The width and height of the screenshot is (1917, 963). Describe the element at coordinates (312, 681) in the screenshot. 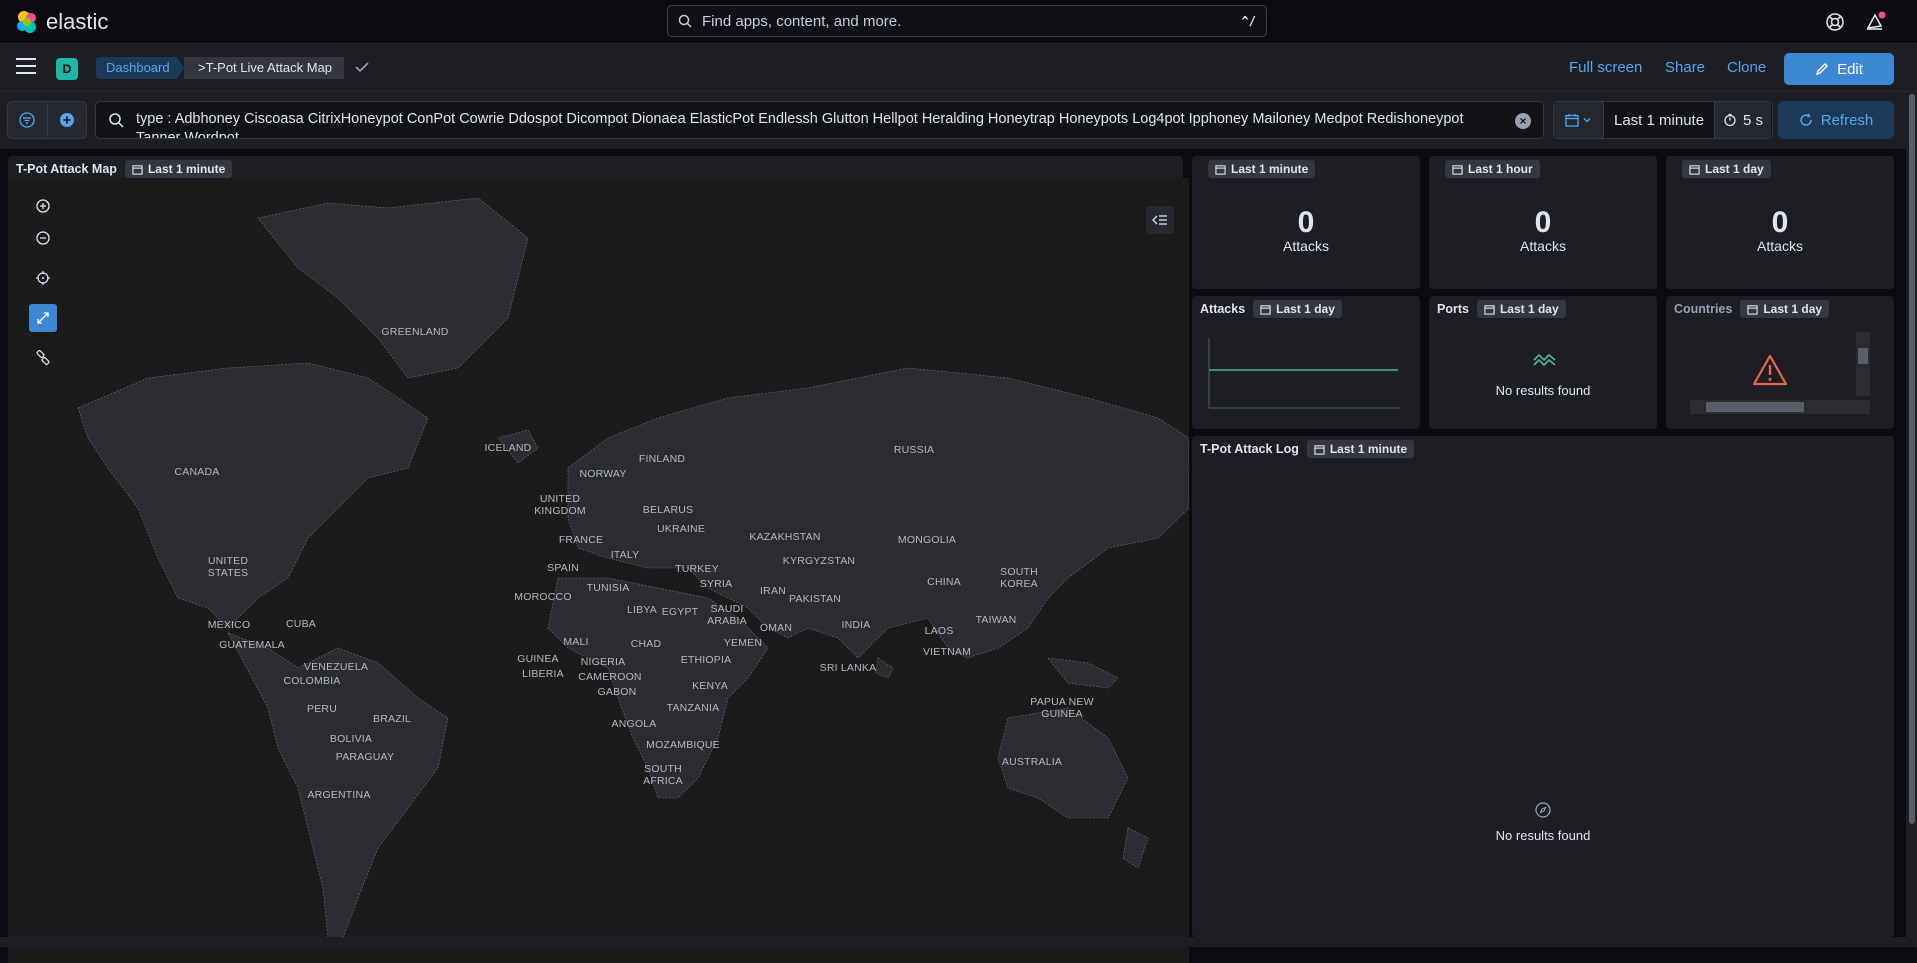

I see `map-country-label: COLOMBIA` at that location.